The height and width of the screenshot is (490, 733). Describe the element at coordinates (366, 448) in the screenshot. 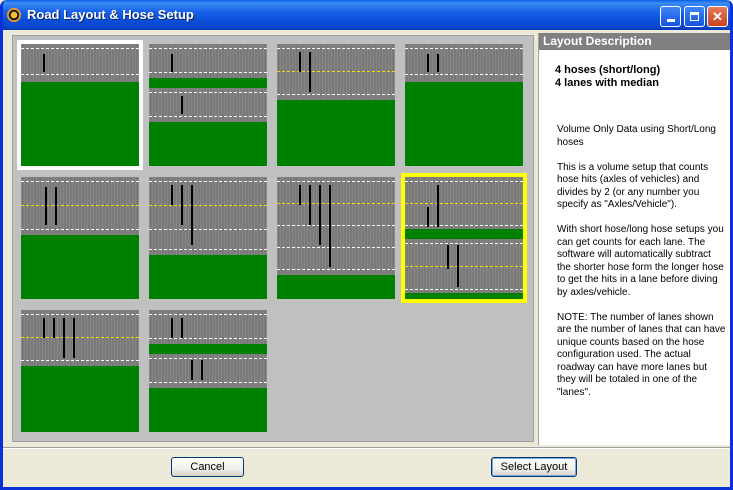

I see `footer-divider` at that location.